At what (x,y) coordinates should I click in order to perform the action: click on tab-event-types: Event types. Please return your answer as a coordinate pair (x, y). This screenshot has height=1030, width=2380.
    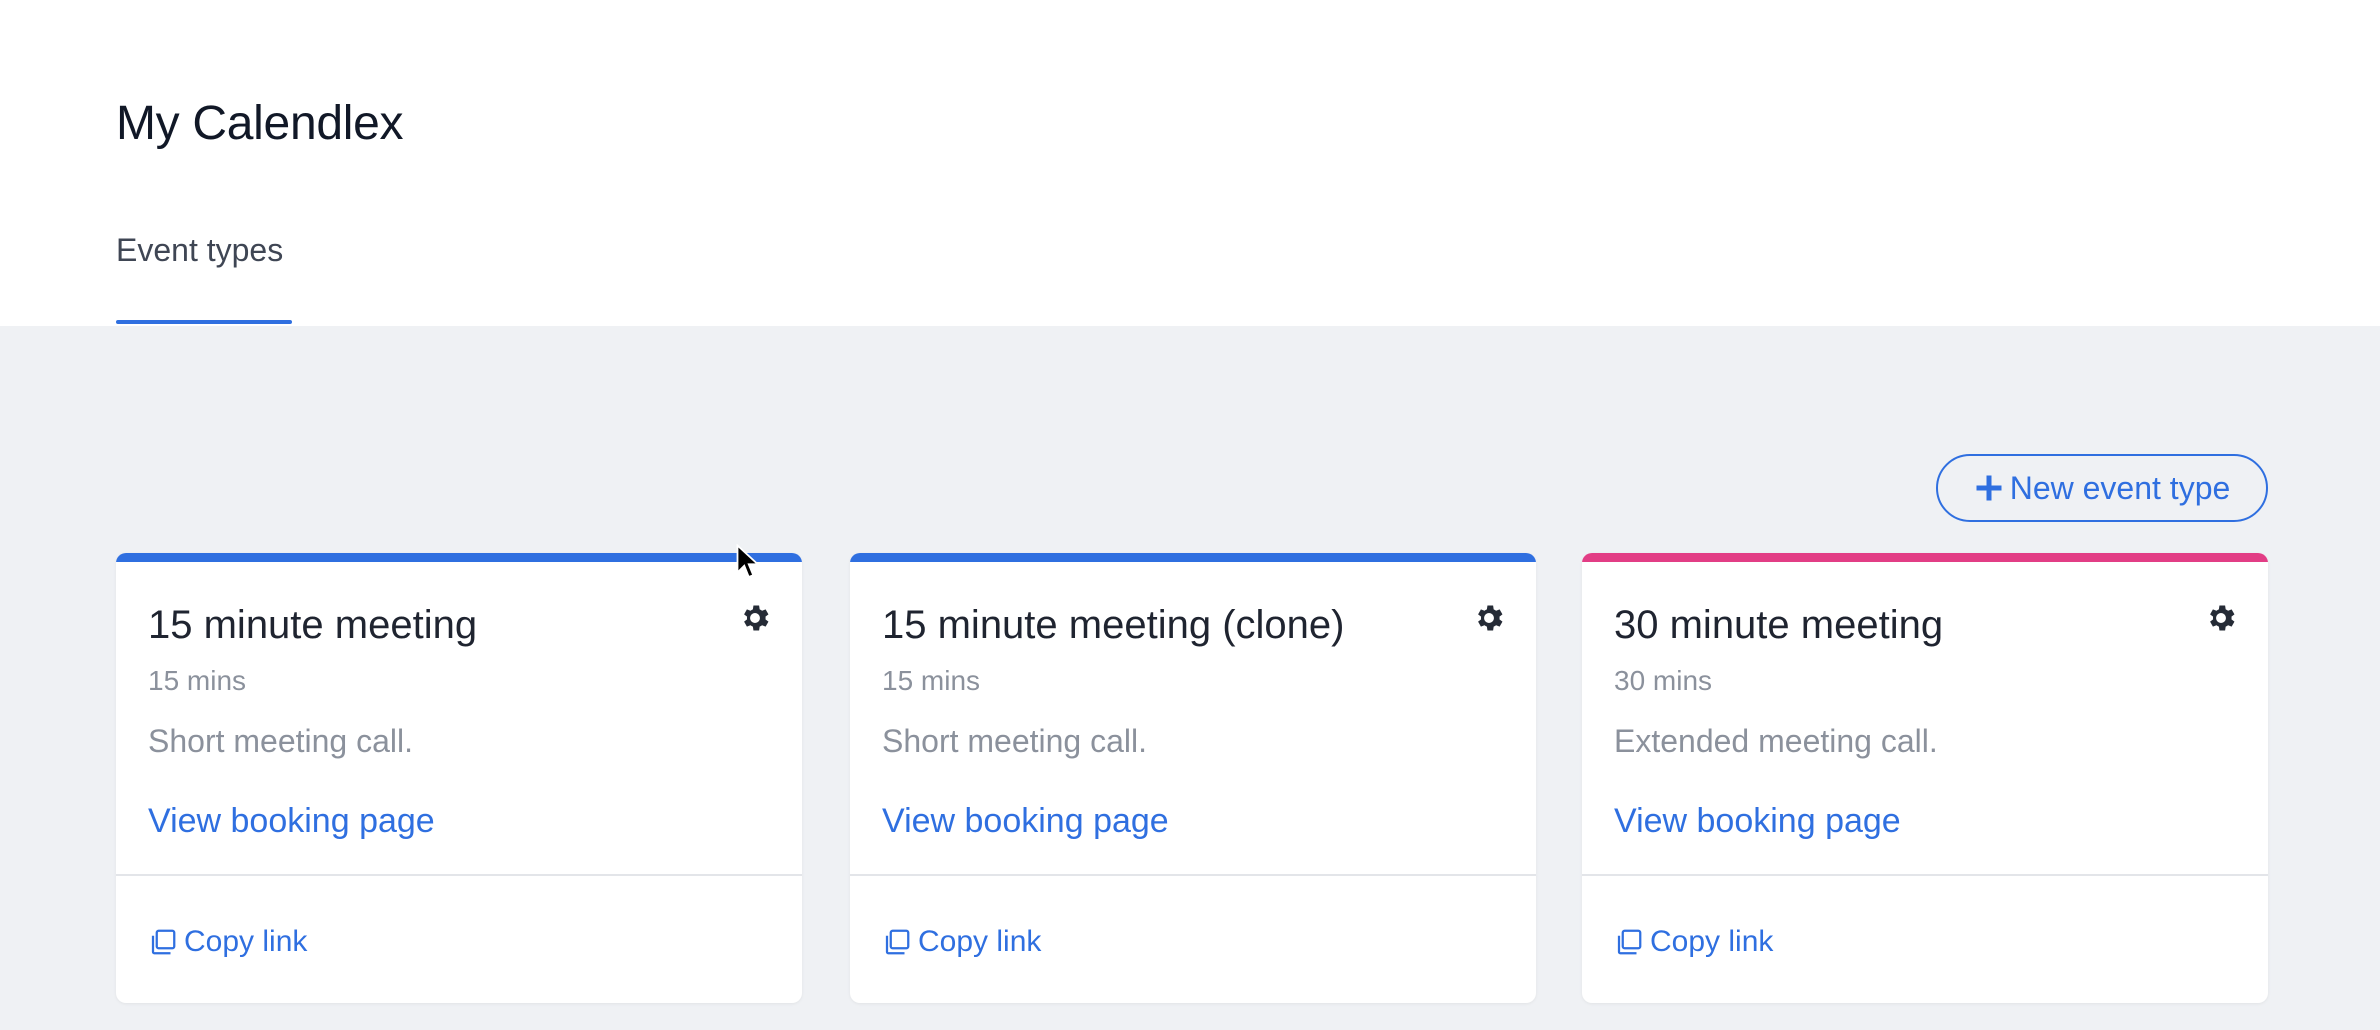
    Looking at the image, I should click on (199, 250).